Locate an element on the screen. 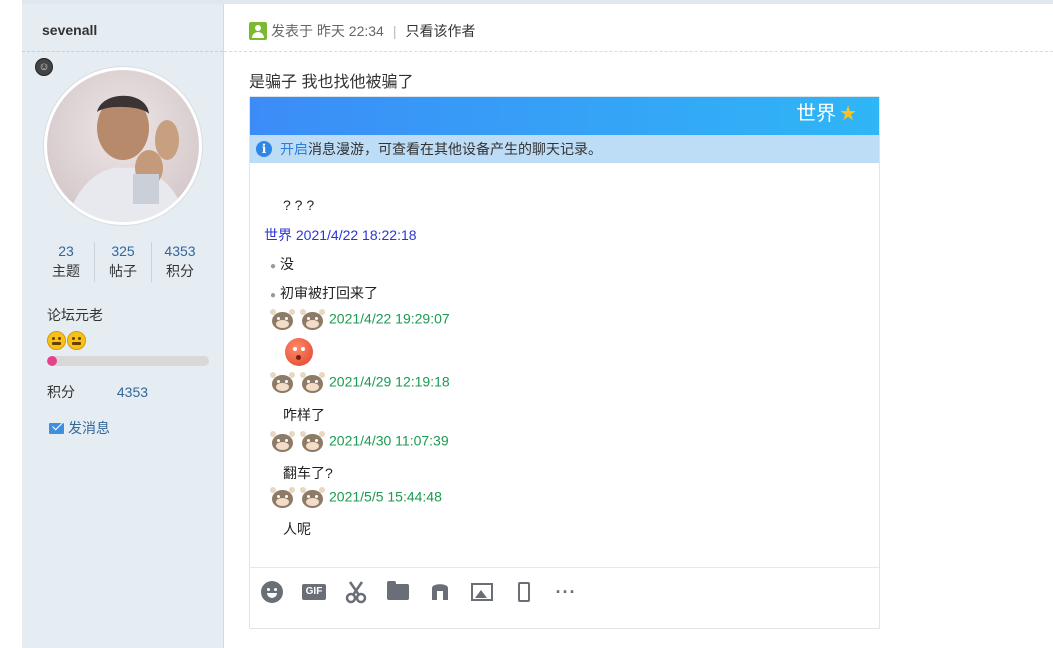 Image resolution: width=1053 pixels, height=648 pixels. level-progress-fill is located at coordinates (52, 361).